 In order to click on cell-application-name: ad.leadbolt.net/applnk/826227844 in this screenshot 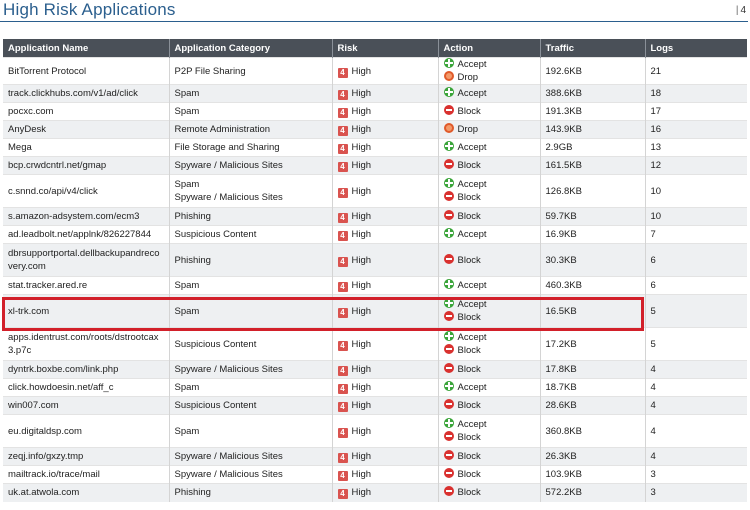, I will do `click(86, 234)`.